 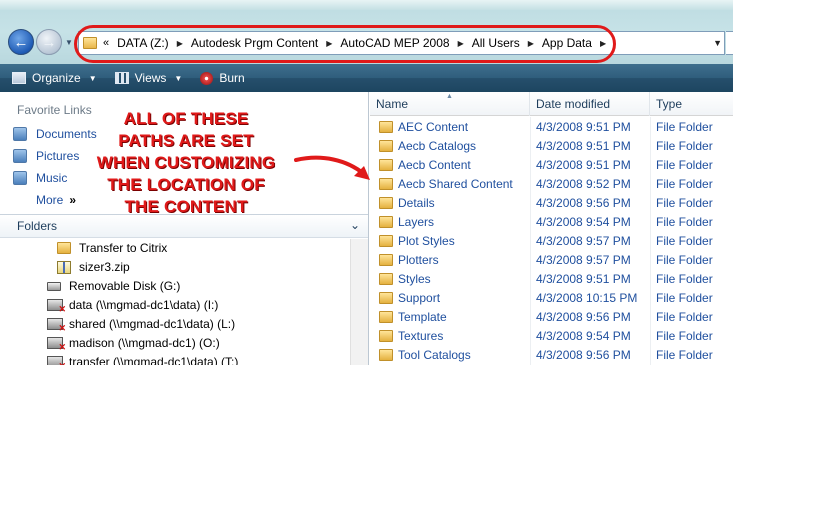 I want to click on column-header-label: Name, so click(x=392, y=104).